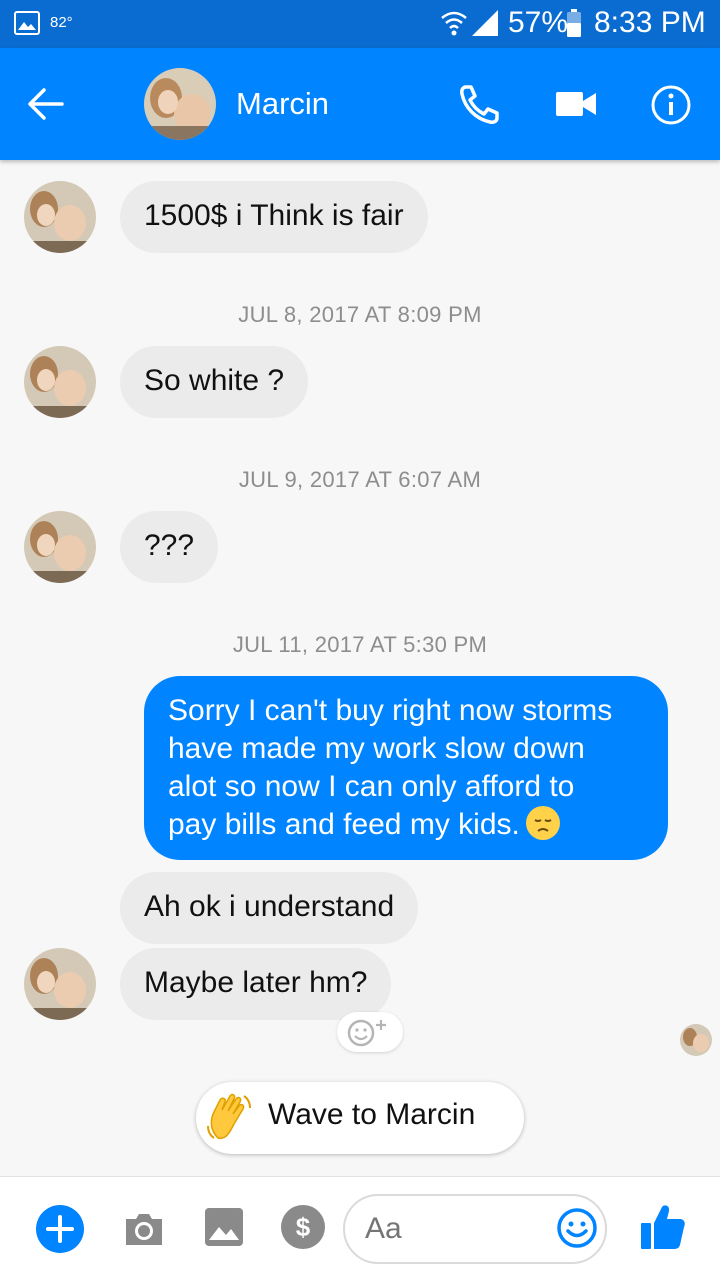 The width and height of the screenshot is (720, 1281). What do you see at coordinates (485, 23) in the screenshot?
I see `cell-signal-icon` at bounding box center [485, 23].